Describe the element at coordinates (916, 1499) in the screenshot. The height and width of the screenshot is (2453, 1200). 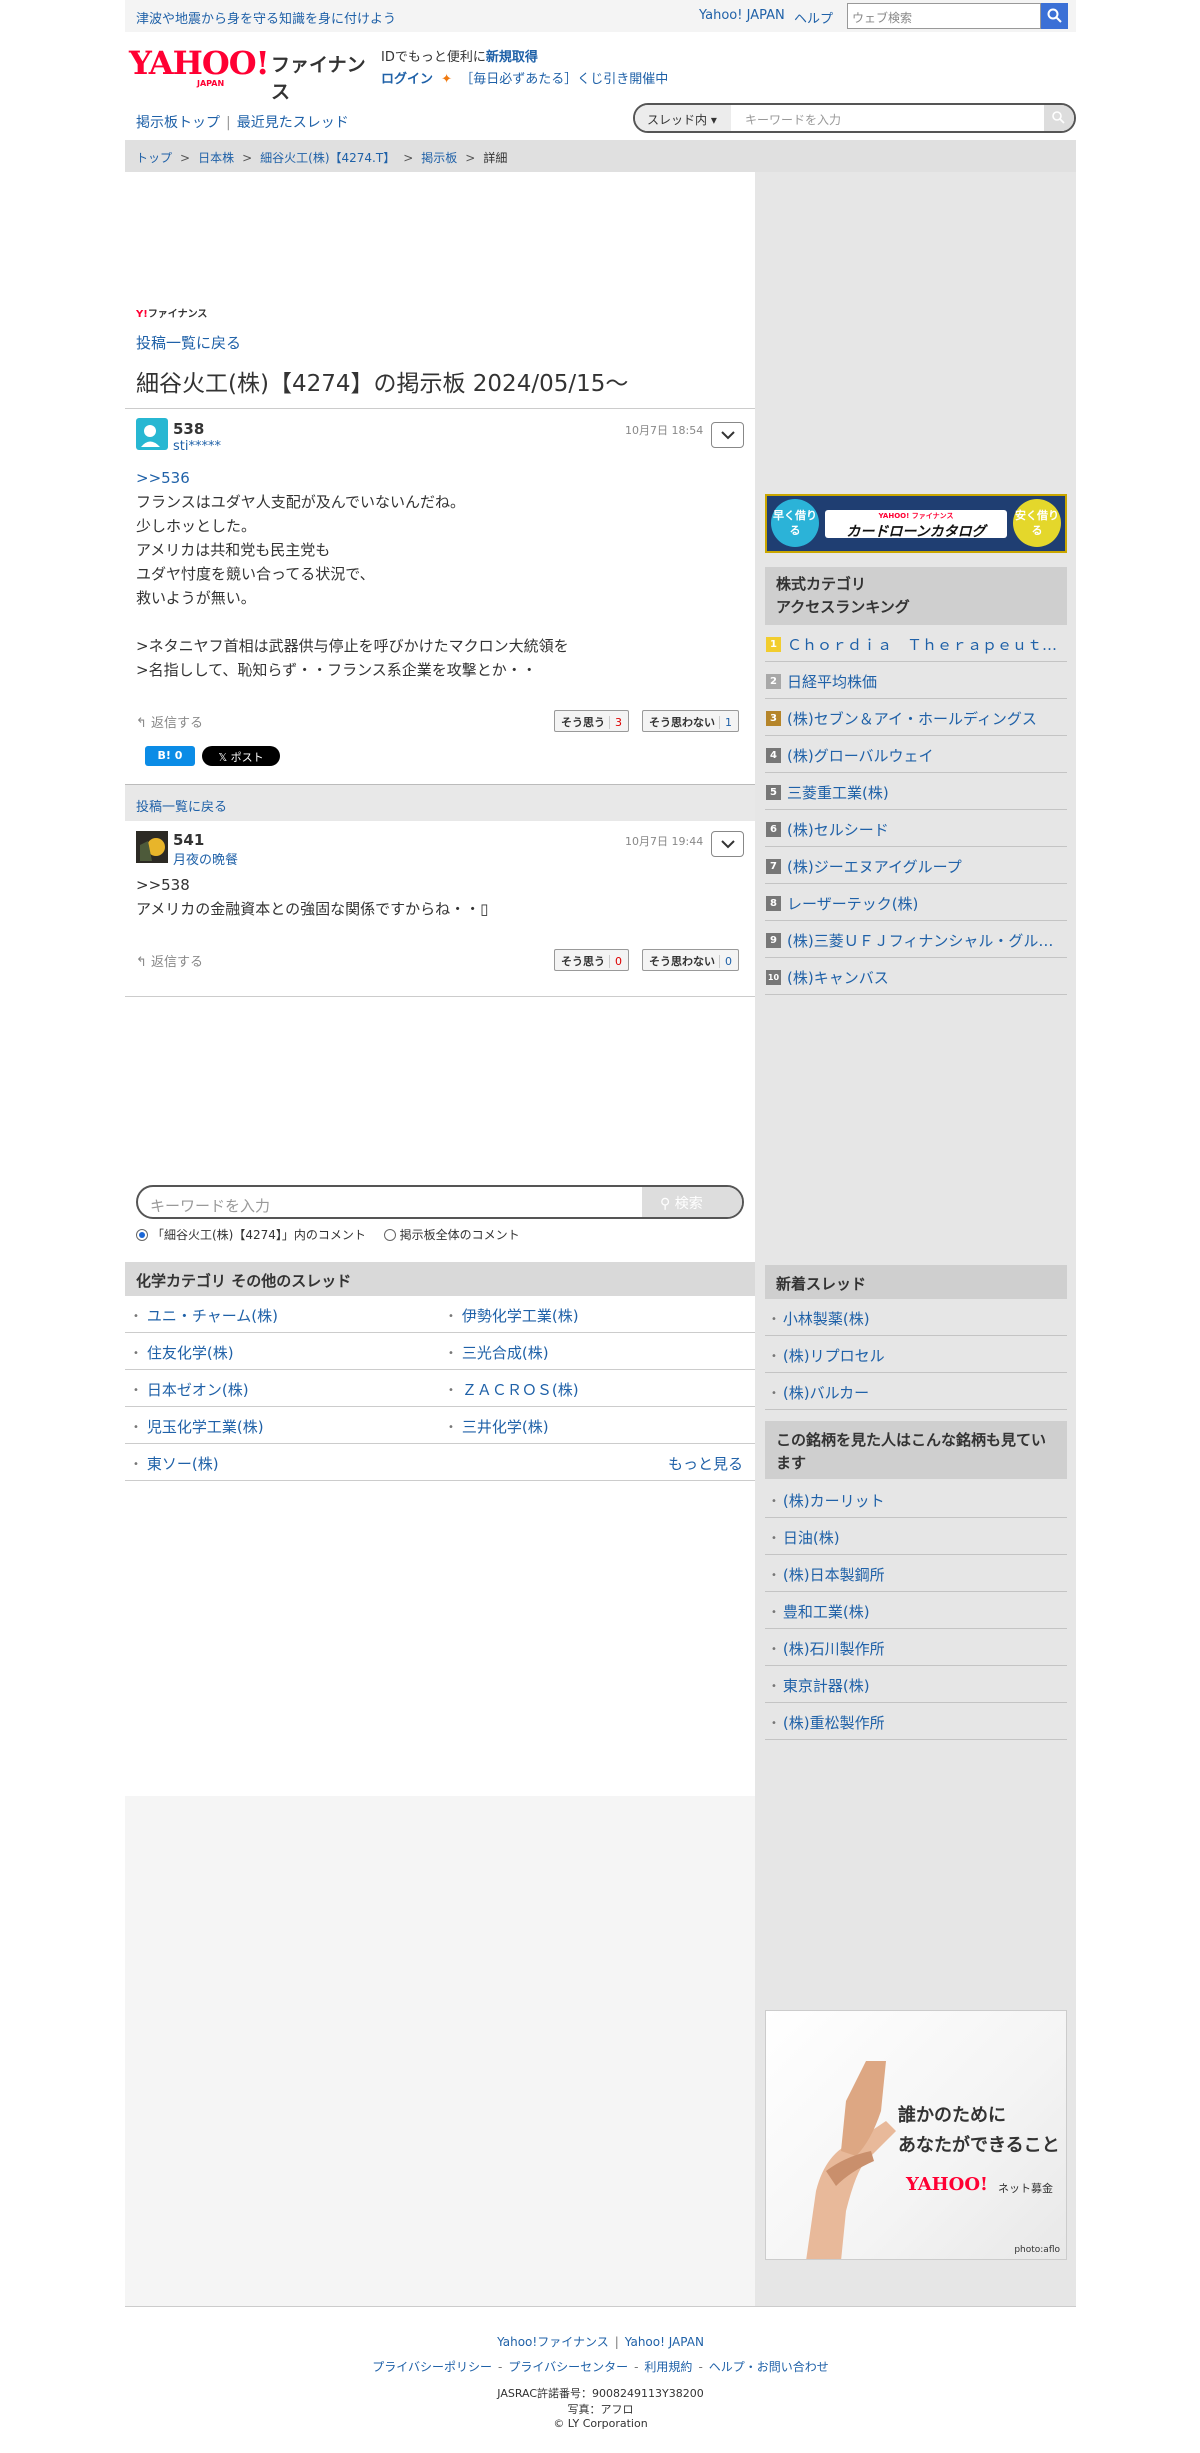
I see `list-item: (株)カーリット` at that location.